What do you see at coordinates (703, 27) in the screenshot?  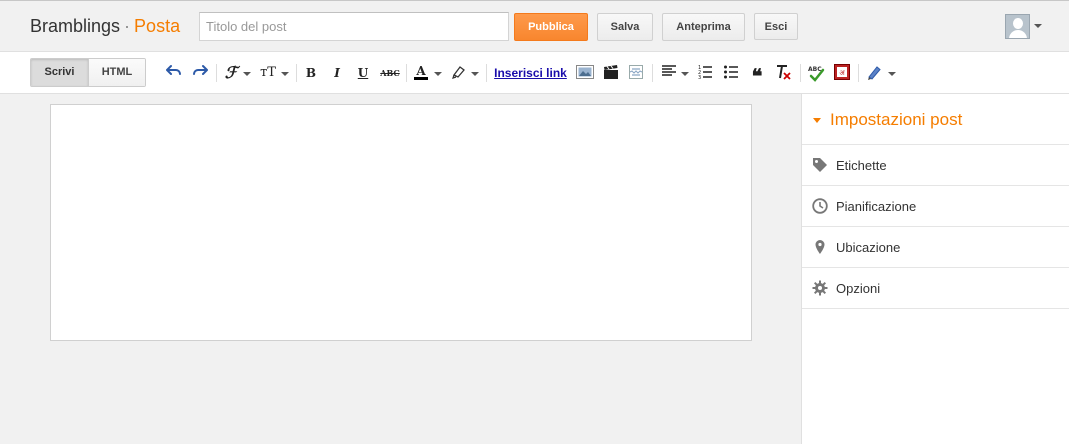 I see `preview-button: Anteprima` at bounding box center [703, 27].